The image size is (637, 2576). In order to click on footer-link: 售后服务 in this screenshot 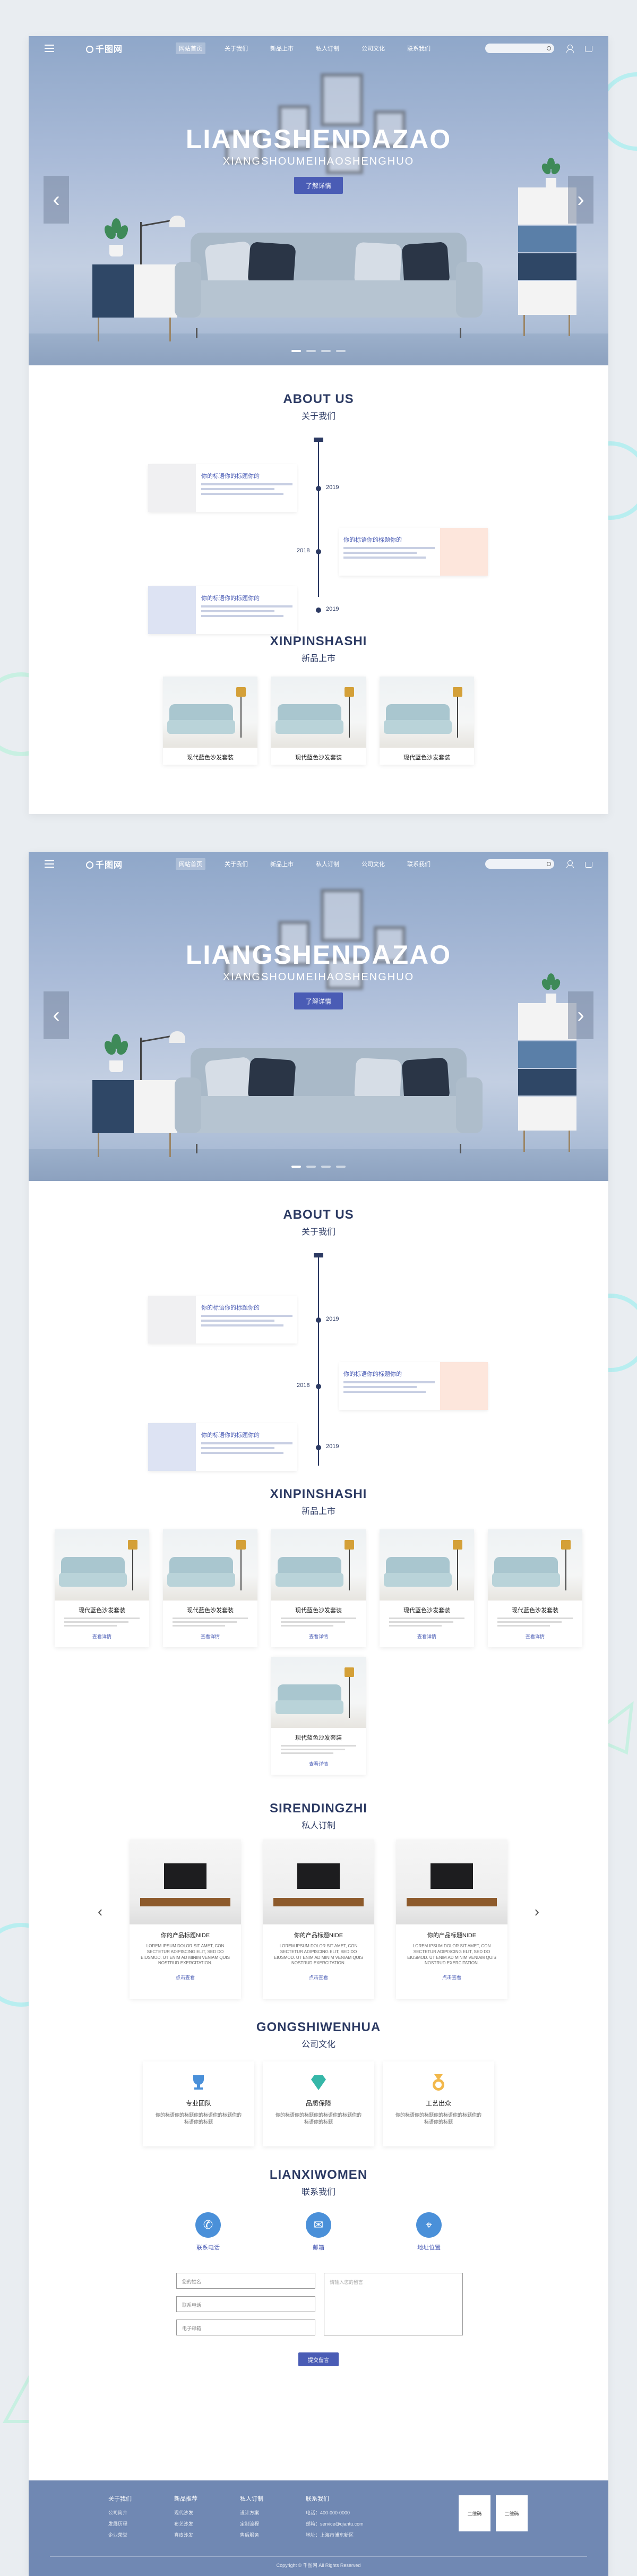, I will do `click(251, 2535)`.